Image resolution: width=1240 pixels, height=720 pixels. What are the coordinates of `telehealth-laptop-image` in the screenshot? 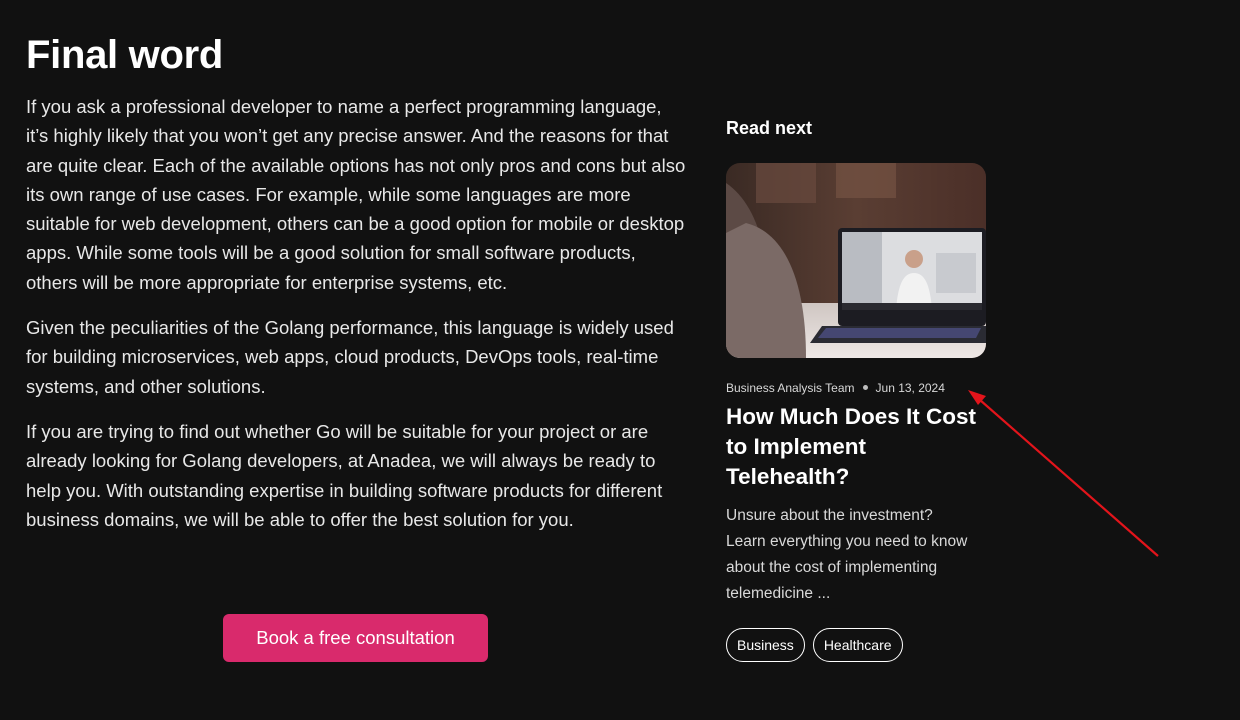 It's located at (856, 260).